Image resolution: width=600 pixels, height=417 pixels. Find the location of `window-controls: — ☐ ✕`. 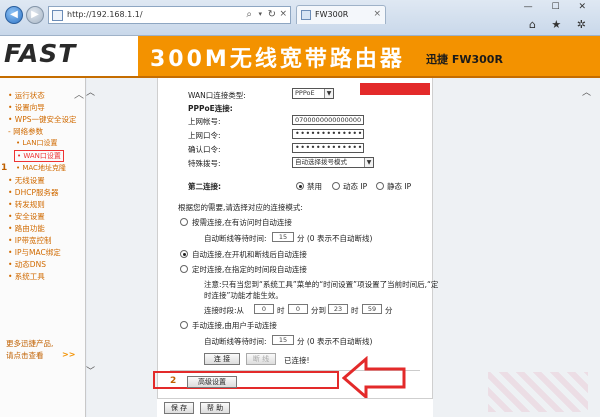

window-controls: — ☐ ✕ is located at coordinates (559, 7).